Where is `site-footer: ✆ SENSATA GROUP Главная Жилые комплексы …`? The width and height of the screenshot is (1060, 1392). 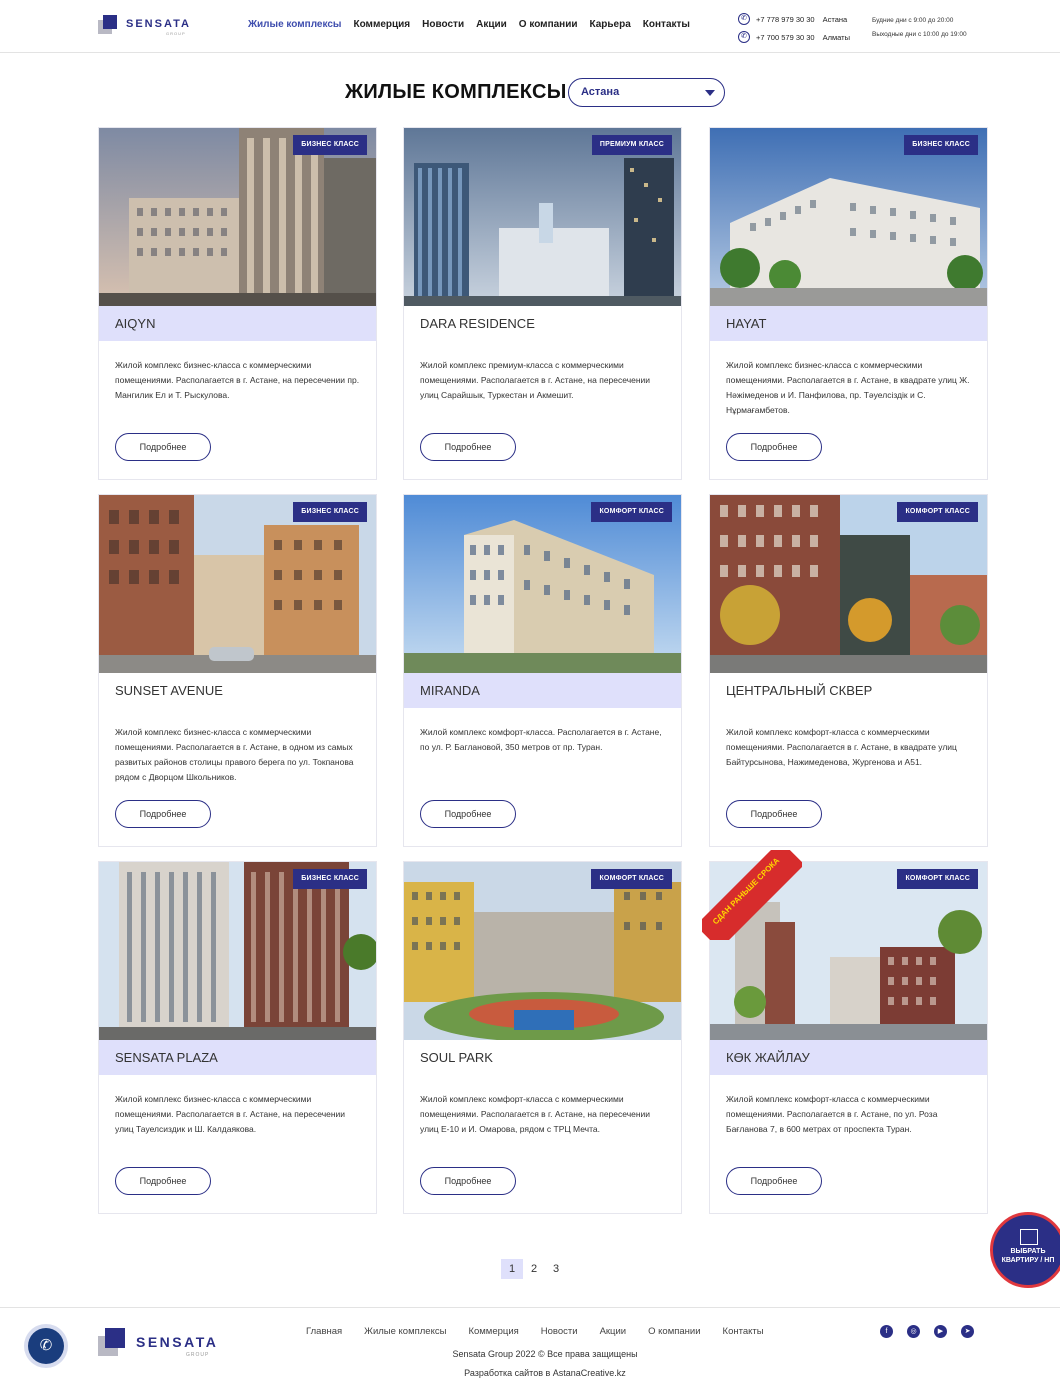
site-footer: ✆ SENSATA GROUP Главная Жилые комплексы … is located at coordinates (530, 1349).